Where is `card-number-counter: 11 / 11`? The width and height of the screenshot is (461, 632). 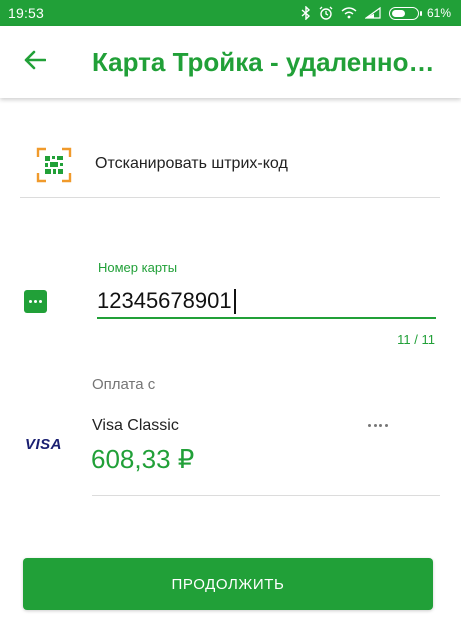
card-number-counter: 11 / 11 is located at coordinates (416, 339).